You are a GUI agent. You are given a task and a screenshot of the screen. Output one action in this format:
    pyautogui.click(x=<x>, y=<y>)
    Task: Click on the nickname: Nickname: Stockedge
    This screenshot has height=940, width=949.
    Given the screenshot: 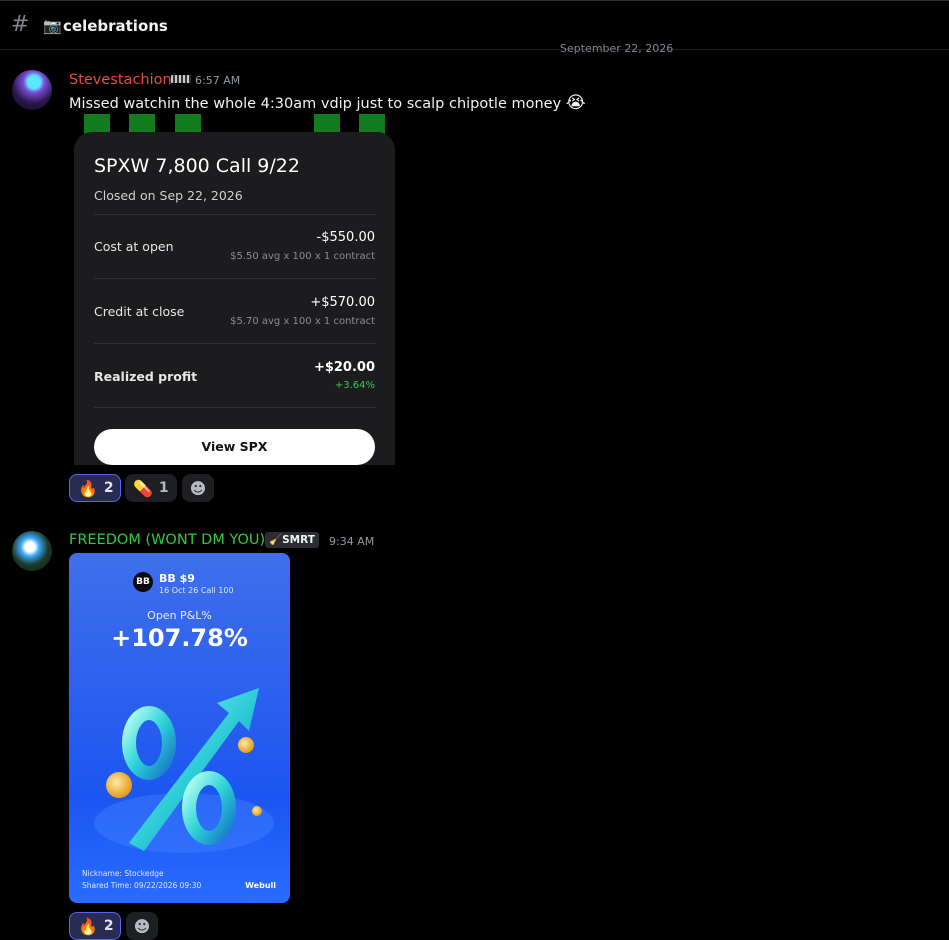 What is the action you would take?
    pyautogui.click(x=123, y=873)
    